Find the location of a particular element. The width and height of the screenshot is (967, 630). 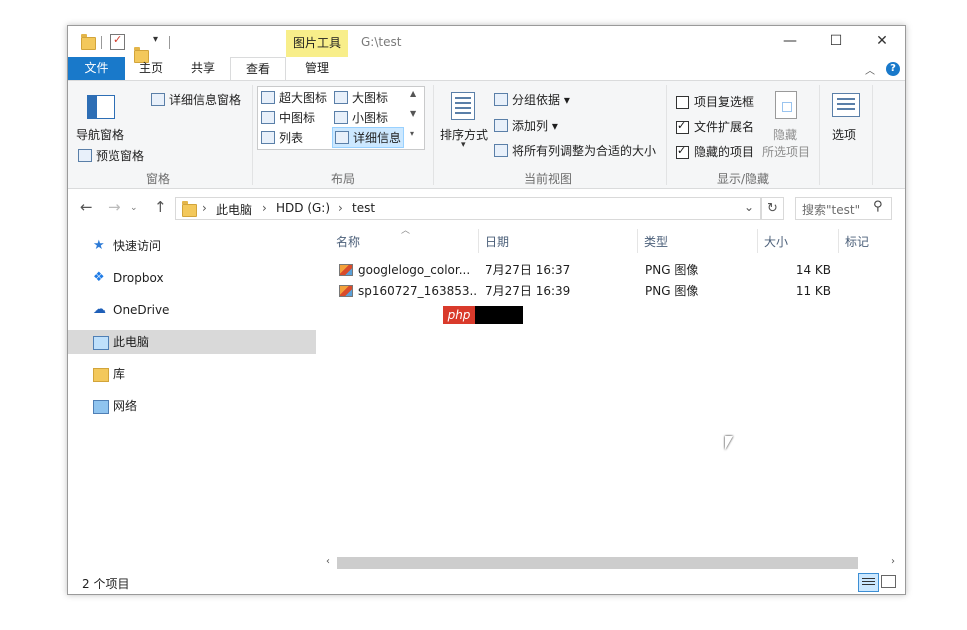

breadcrumb-hdd: HDD (G:) is located at coordinates (303, 208).